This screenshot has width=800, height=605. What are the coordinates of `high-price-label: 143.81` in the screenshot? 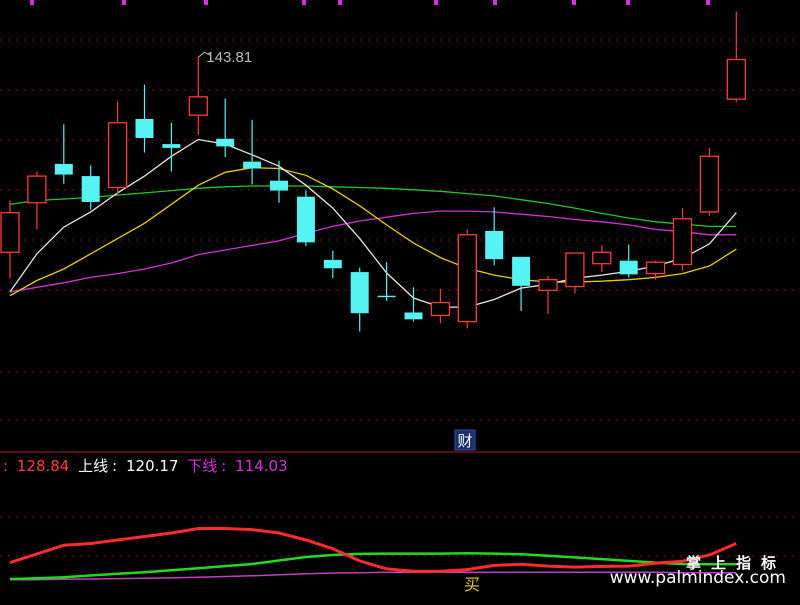 It's located at (229, 57).